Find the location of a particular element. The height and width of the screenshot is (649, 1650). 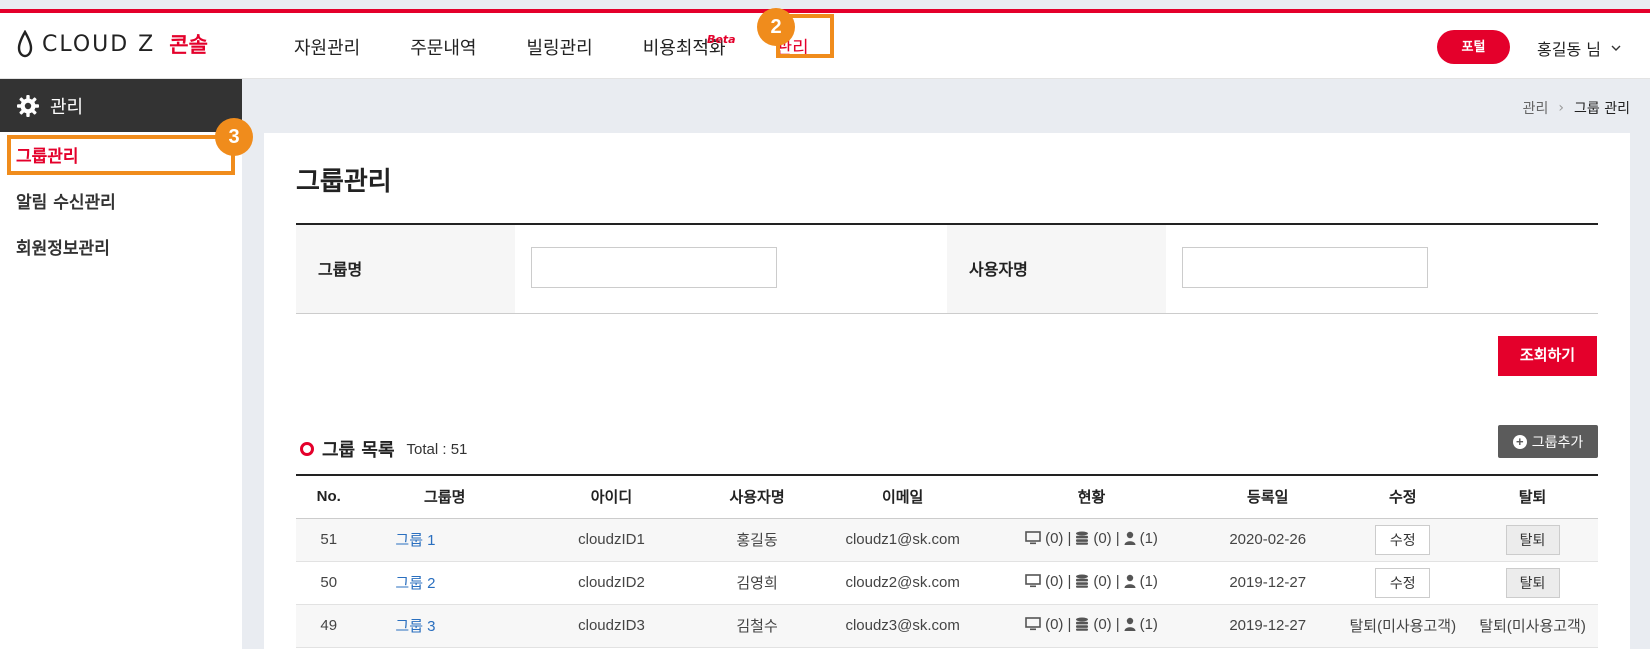

sidebar-item-notification: 알림 수신관리 is located at coordinates (121, 203).